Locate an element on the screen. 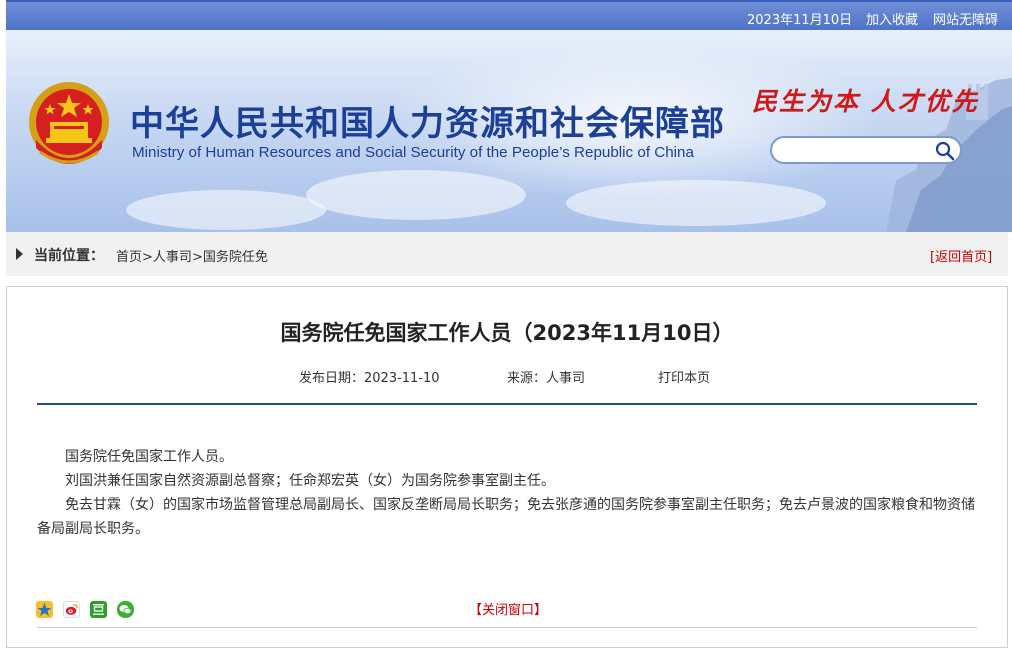 This screenshot has width=1012, height=653. search-box is located at coordinates (866, 150).